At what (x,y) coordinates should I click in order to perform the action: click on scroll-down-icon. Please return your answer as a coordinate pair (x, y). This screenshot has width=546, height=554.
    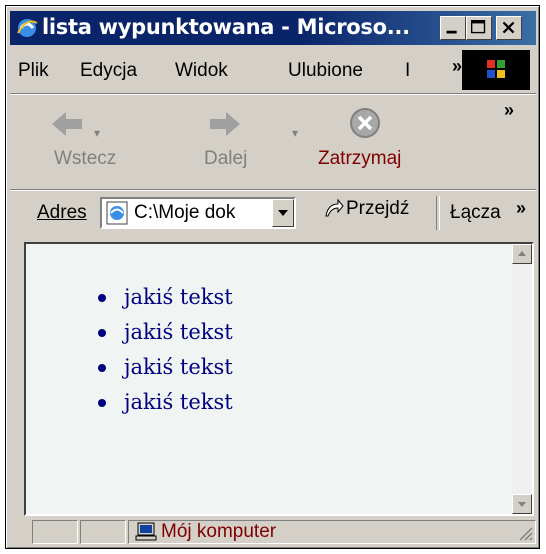
    Looking at the image, I should click on (522, 504).